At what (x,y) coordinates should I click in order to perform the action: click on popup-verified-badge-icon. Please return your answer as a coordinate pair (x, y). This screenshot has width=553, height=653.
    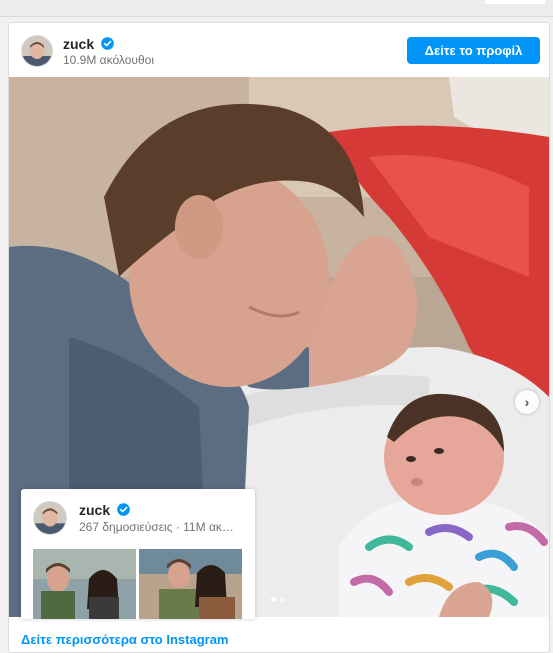
    Looking at the image, I should click on (123, 509).